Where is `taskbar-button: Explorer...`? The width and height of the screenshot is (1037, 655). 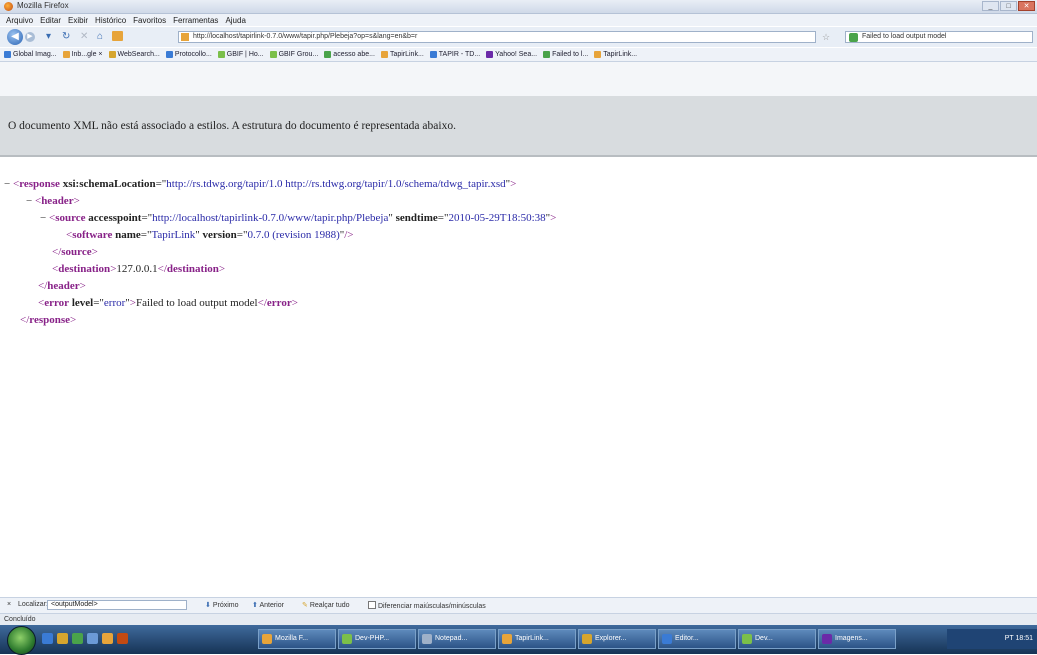 taskbar-button: Explorer... is located at coordinates (617, 639).